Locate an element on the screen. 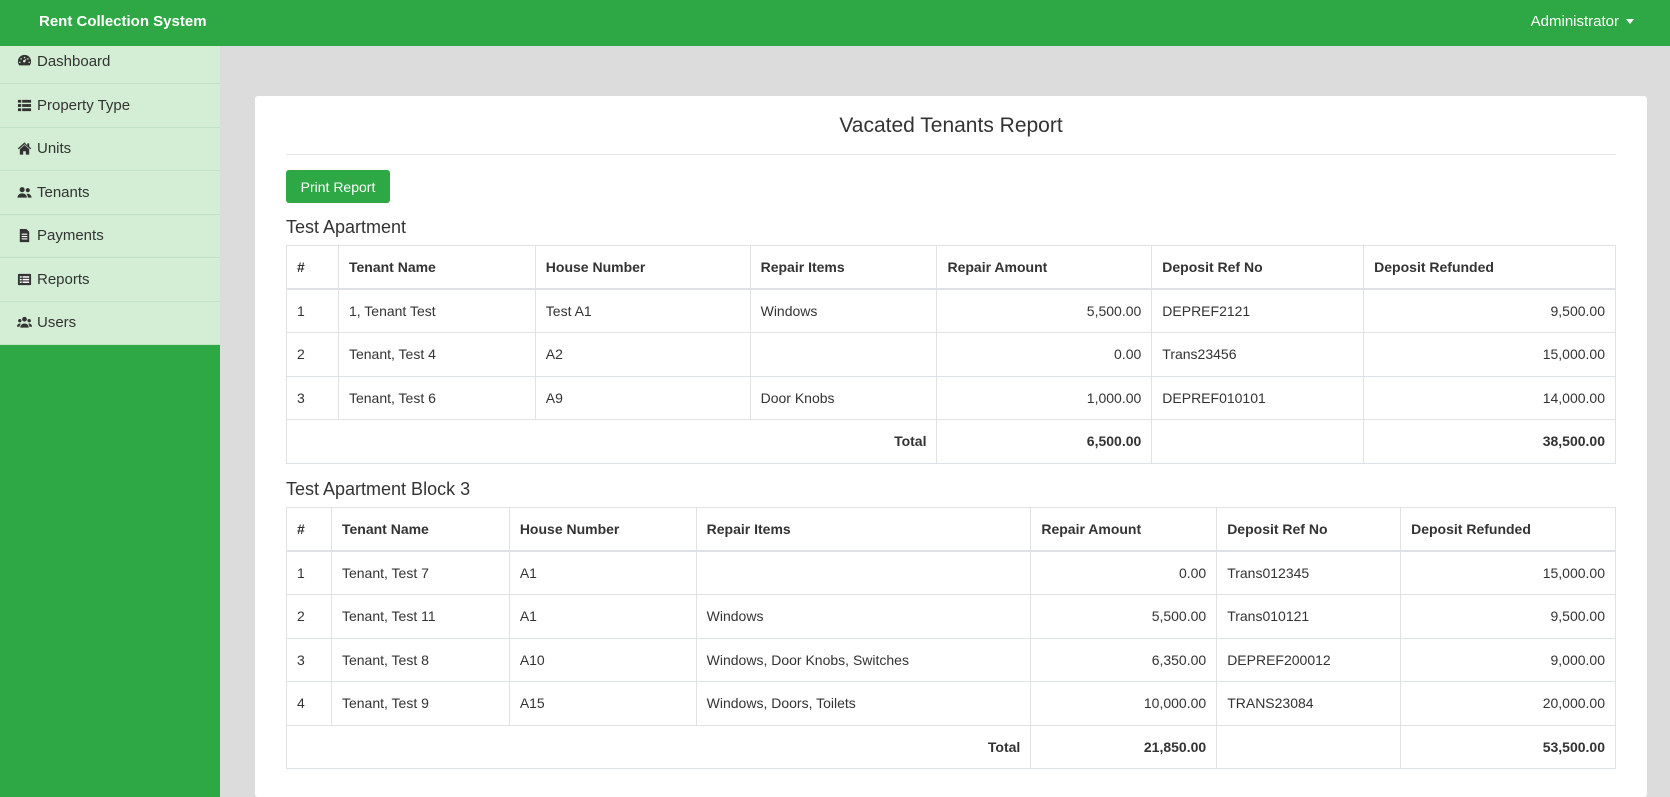 Image resolution: width=1670 pixels, height=797 pixels. deposit-ref-no: Trans012345 is located at coordinates (1309, 572).